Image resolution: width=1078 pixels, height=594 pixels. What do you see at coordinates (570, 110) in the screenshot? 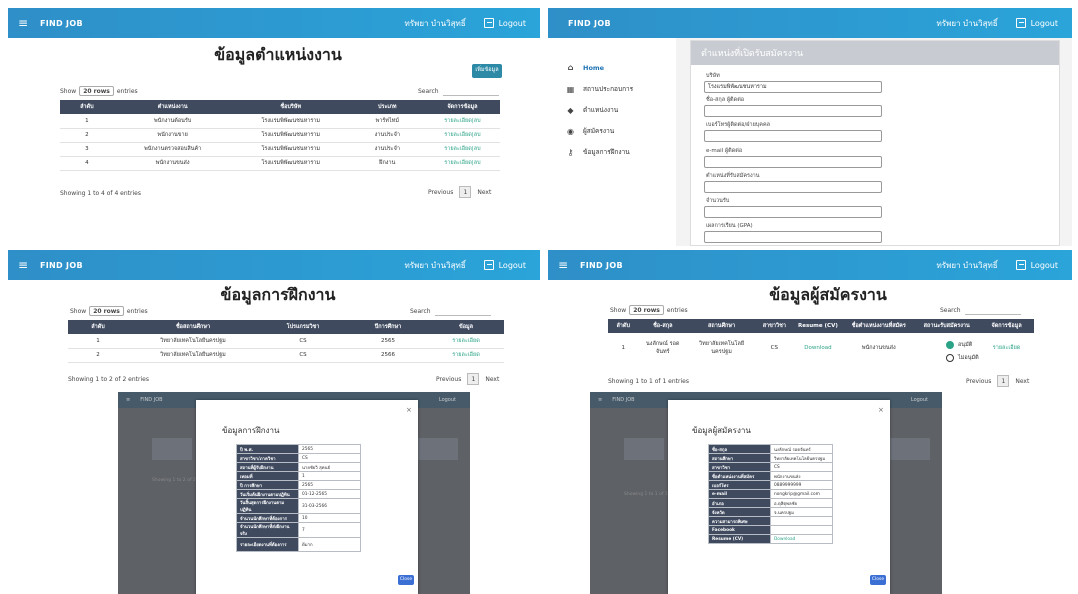
I see `graduation-icon: ◆` at bounding box center [570, 110].